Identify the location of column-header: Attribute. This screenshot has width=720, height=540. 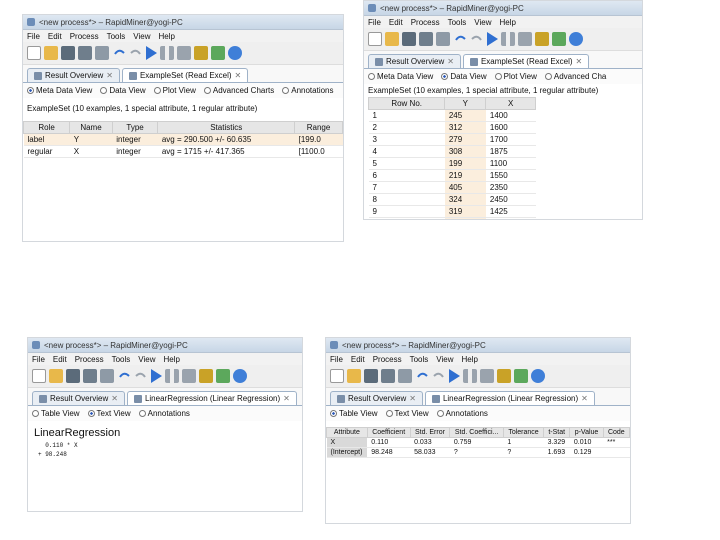
(347, 432).